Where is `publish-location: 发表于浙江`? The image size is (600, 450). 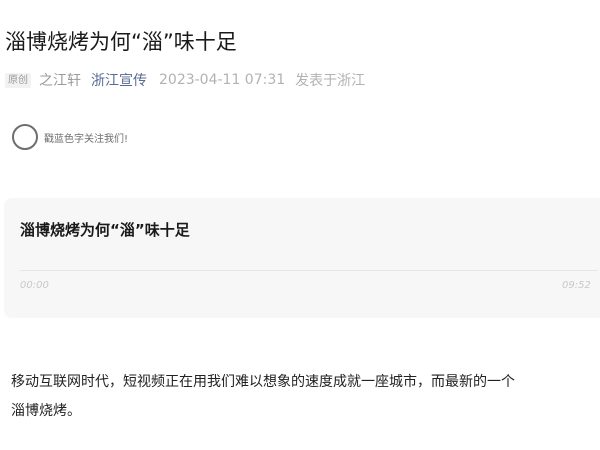
publish-location: 发表于浙江 is located at coordinates (330, 81).